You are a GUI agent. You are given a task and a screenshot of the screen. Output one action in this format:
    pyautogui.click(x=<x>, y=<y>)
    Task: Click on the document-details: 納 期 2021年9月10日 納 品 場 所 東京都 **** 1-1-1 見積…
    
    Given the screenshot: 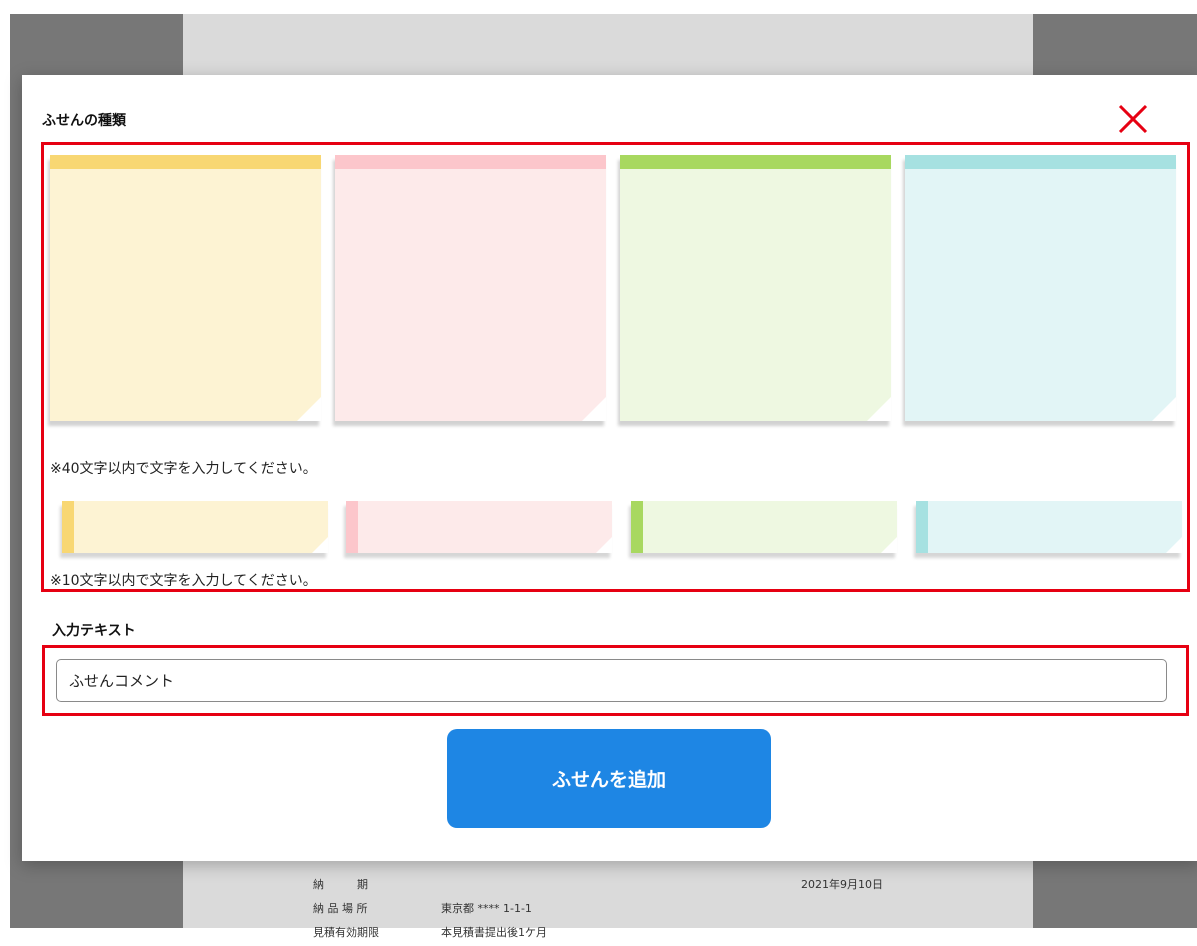 What is the action you would take?
    pyautogui.click(x=608, y=902)
    